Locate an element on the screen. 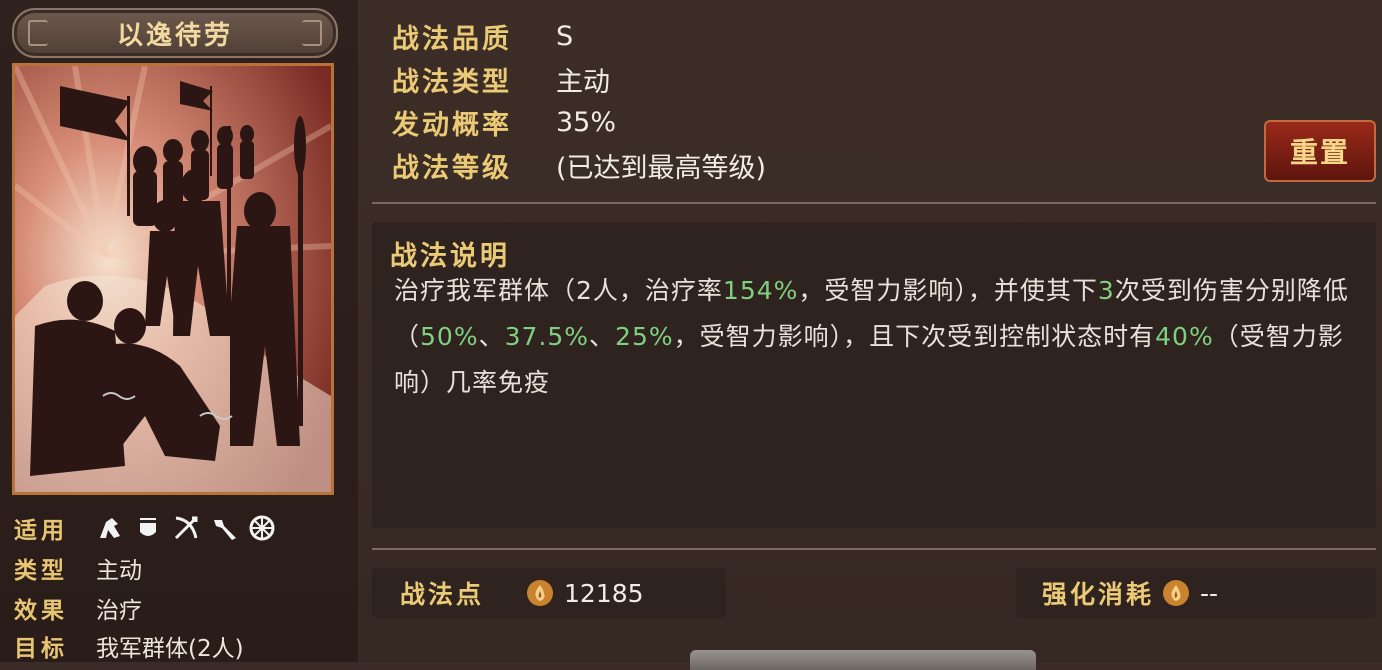 The image size is (1382, 670). siege-icon is located at coordinates (262, 528).